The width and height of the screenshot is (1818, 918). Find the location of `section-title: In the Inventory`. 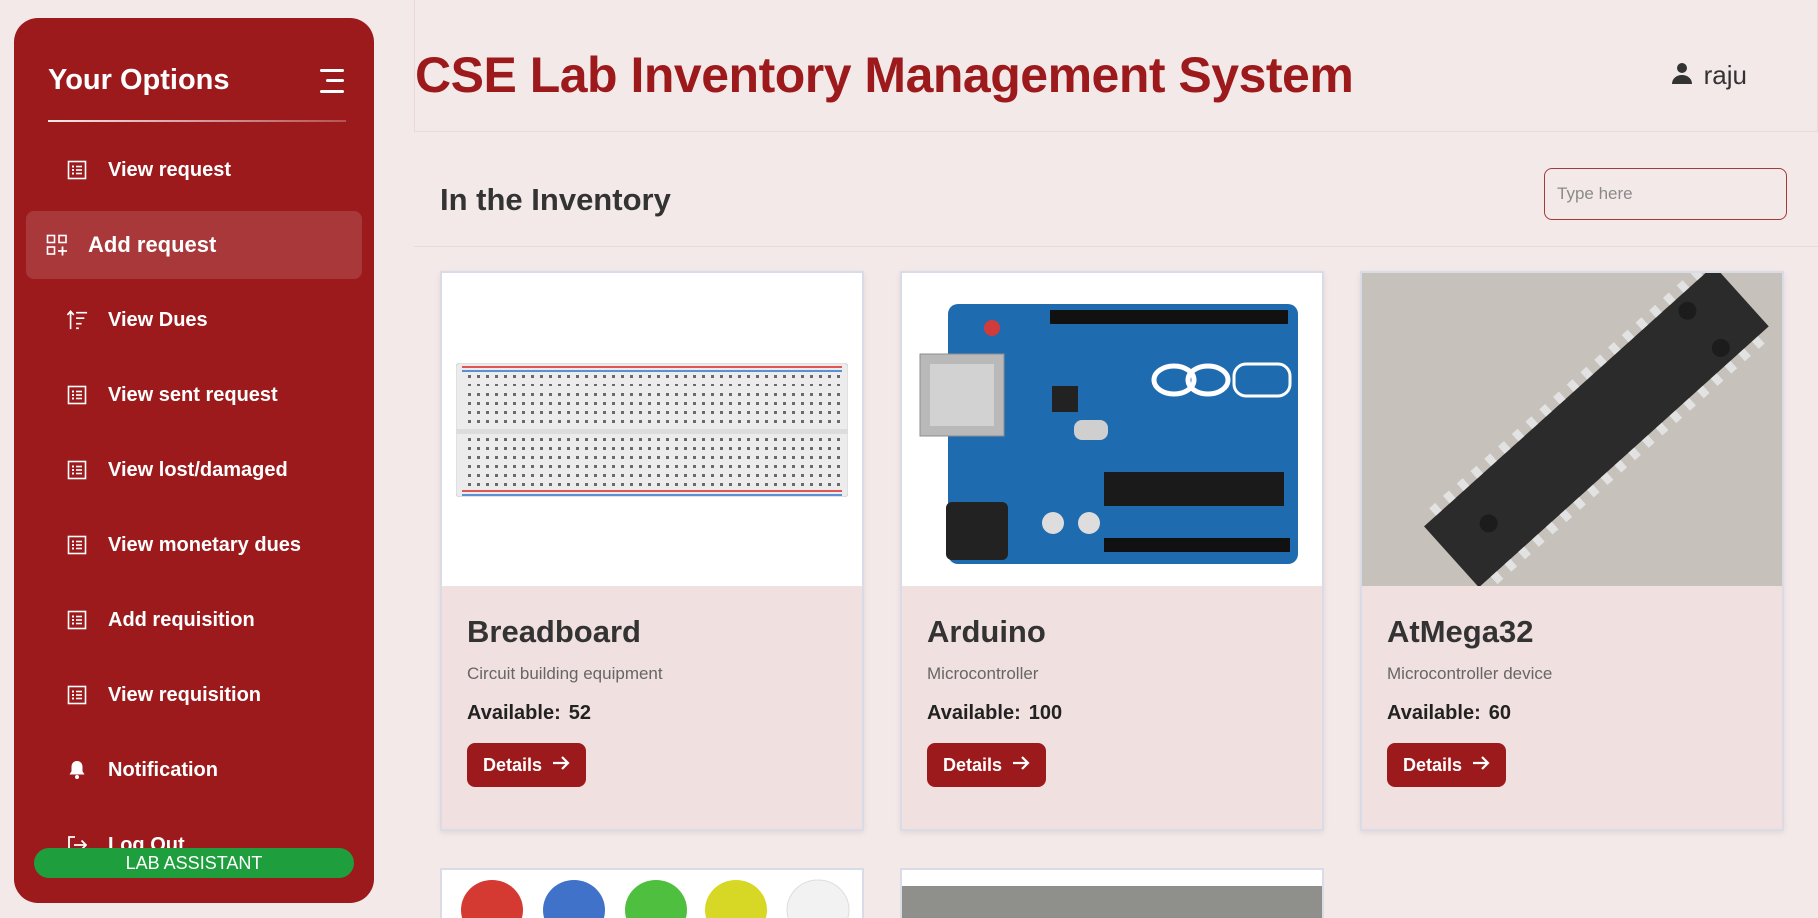

section-title: In the Inventory is located at coordinates (555, 199).